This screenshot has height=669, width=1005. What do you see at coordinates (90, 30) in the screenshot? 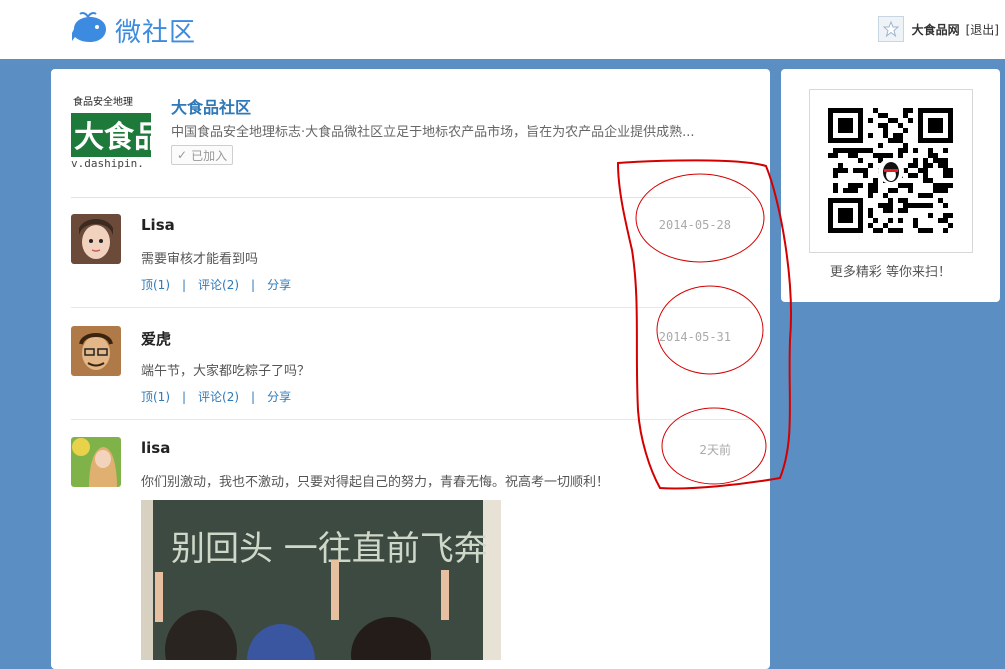
I see `whale-logo-icon` at bounding box center [90, 30].